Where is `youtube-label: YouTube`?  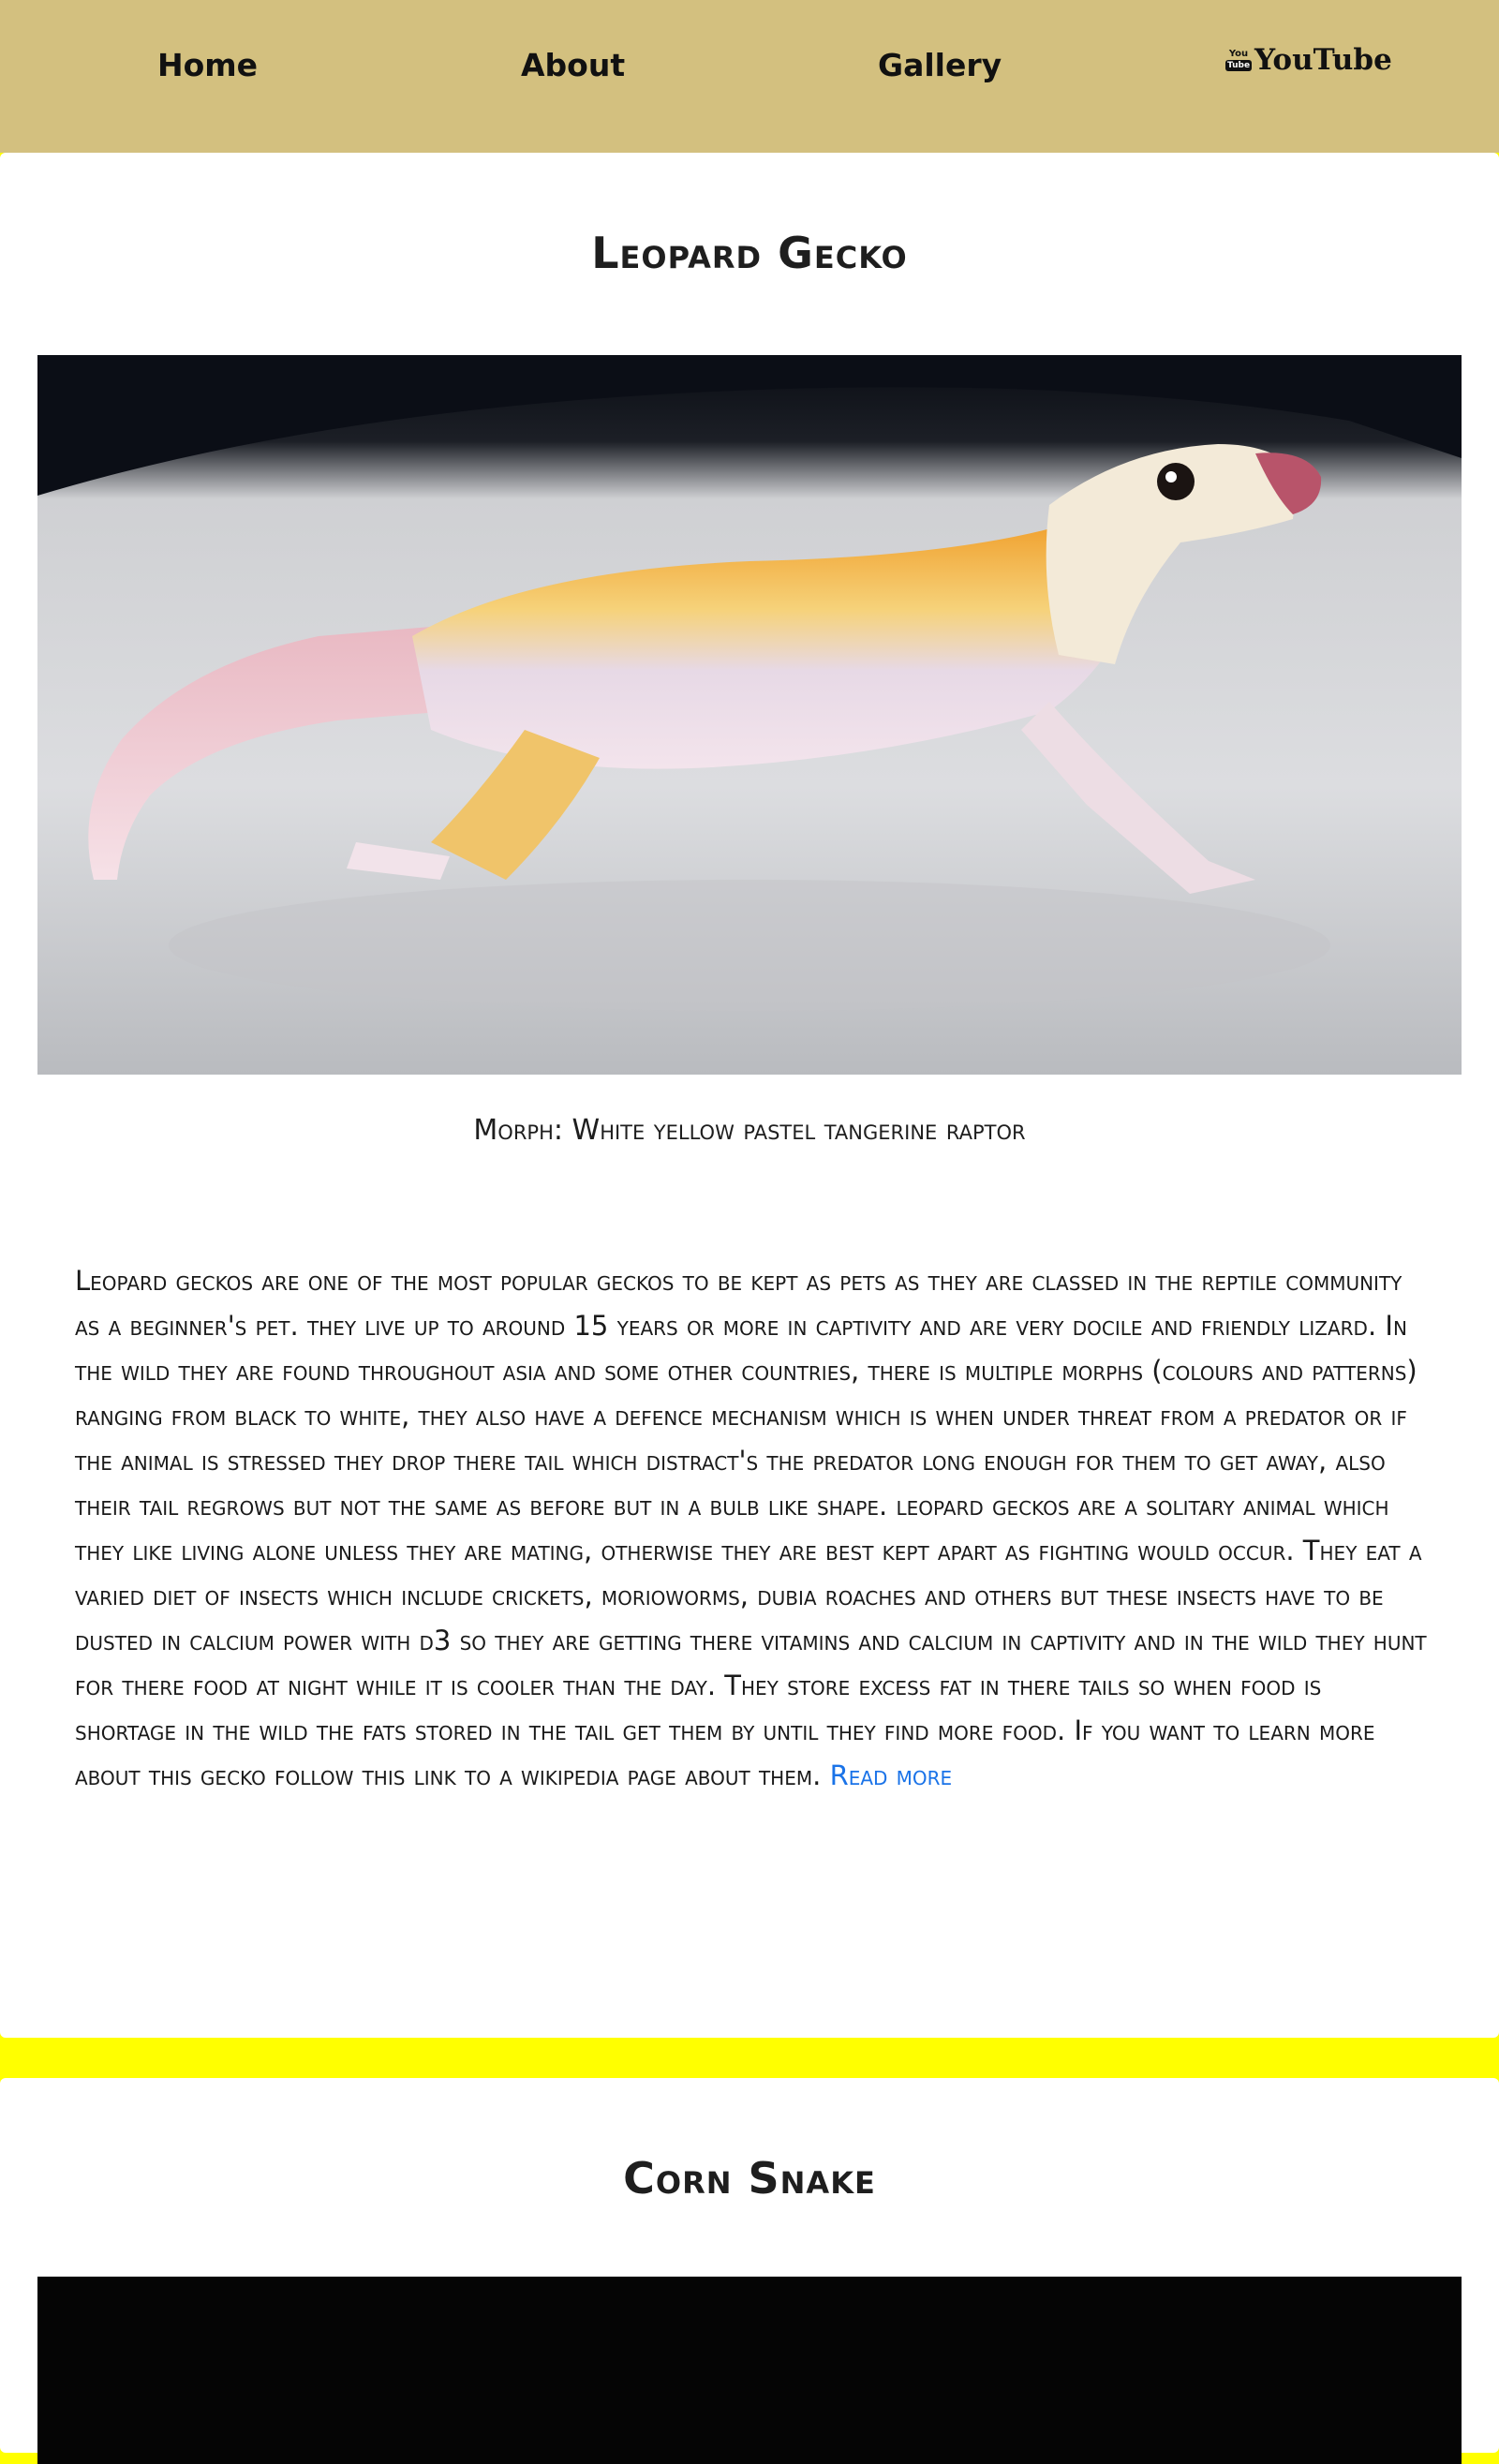
youtube-label: YouTube is located at coordinates (1323, 60).